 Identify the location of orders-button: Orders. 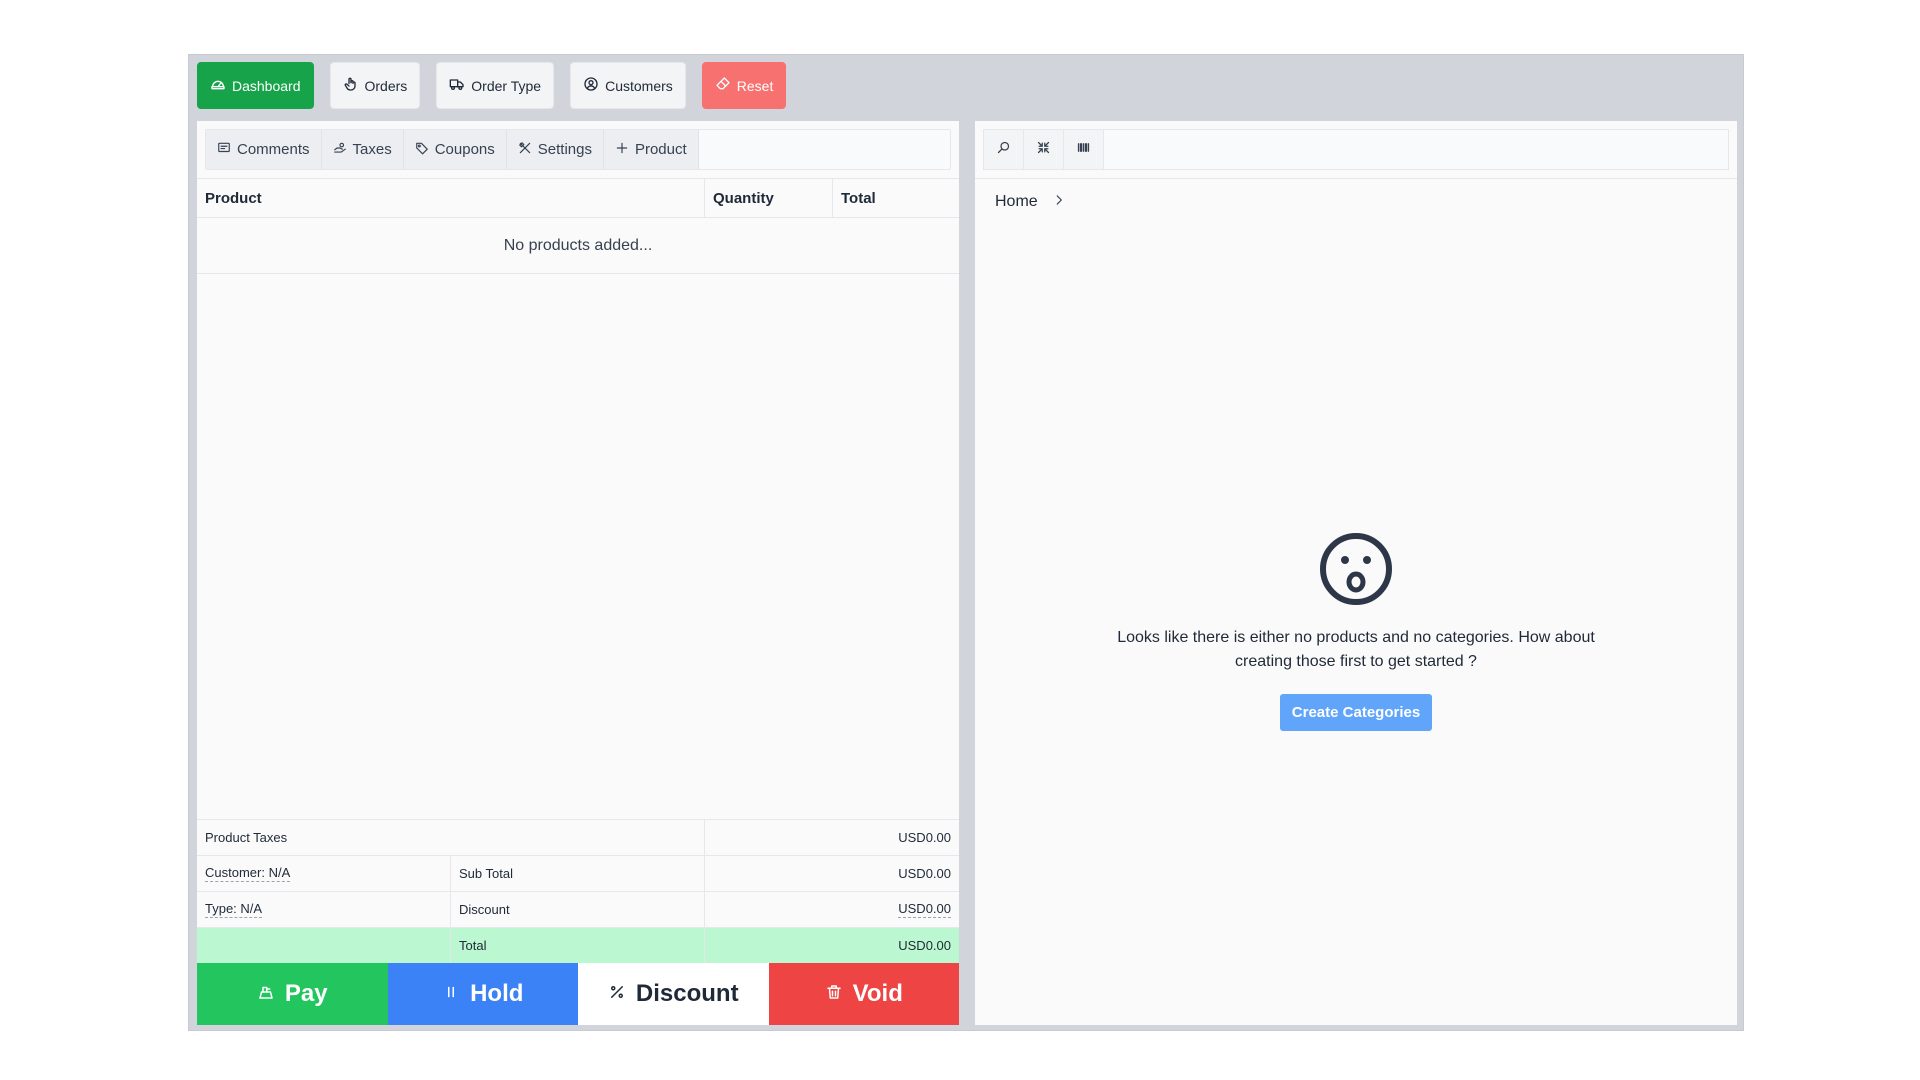
(375, 85).